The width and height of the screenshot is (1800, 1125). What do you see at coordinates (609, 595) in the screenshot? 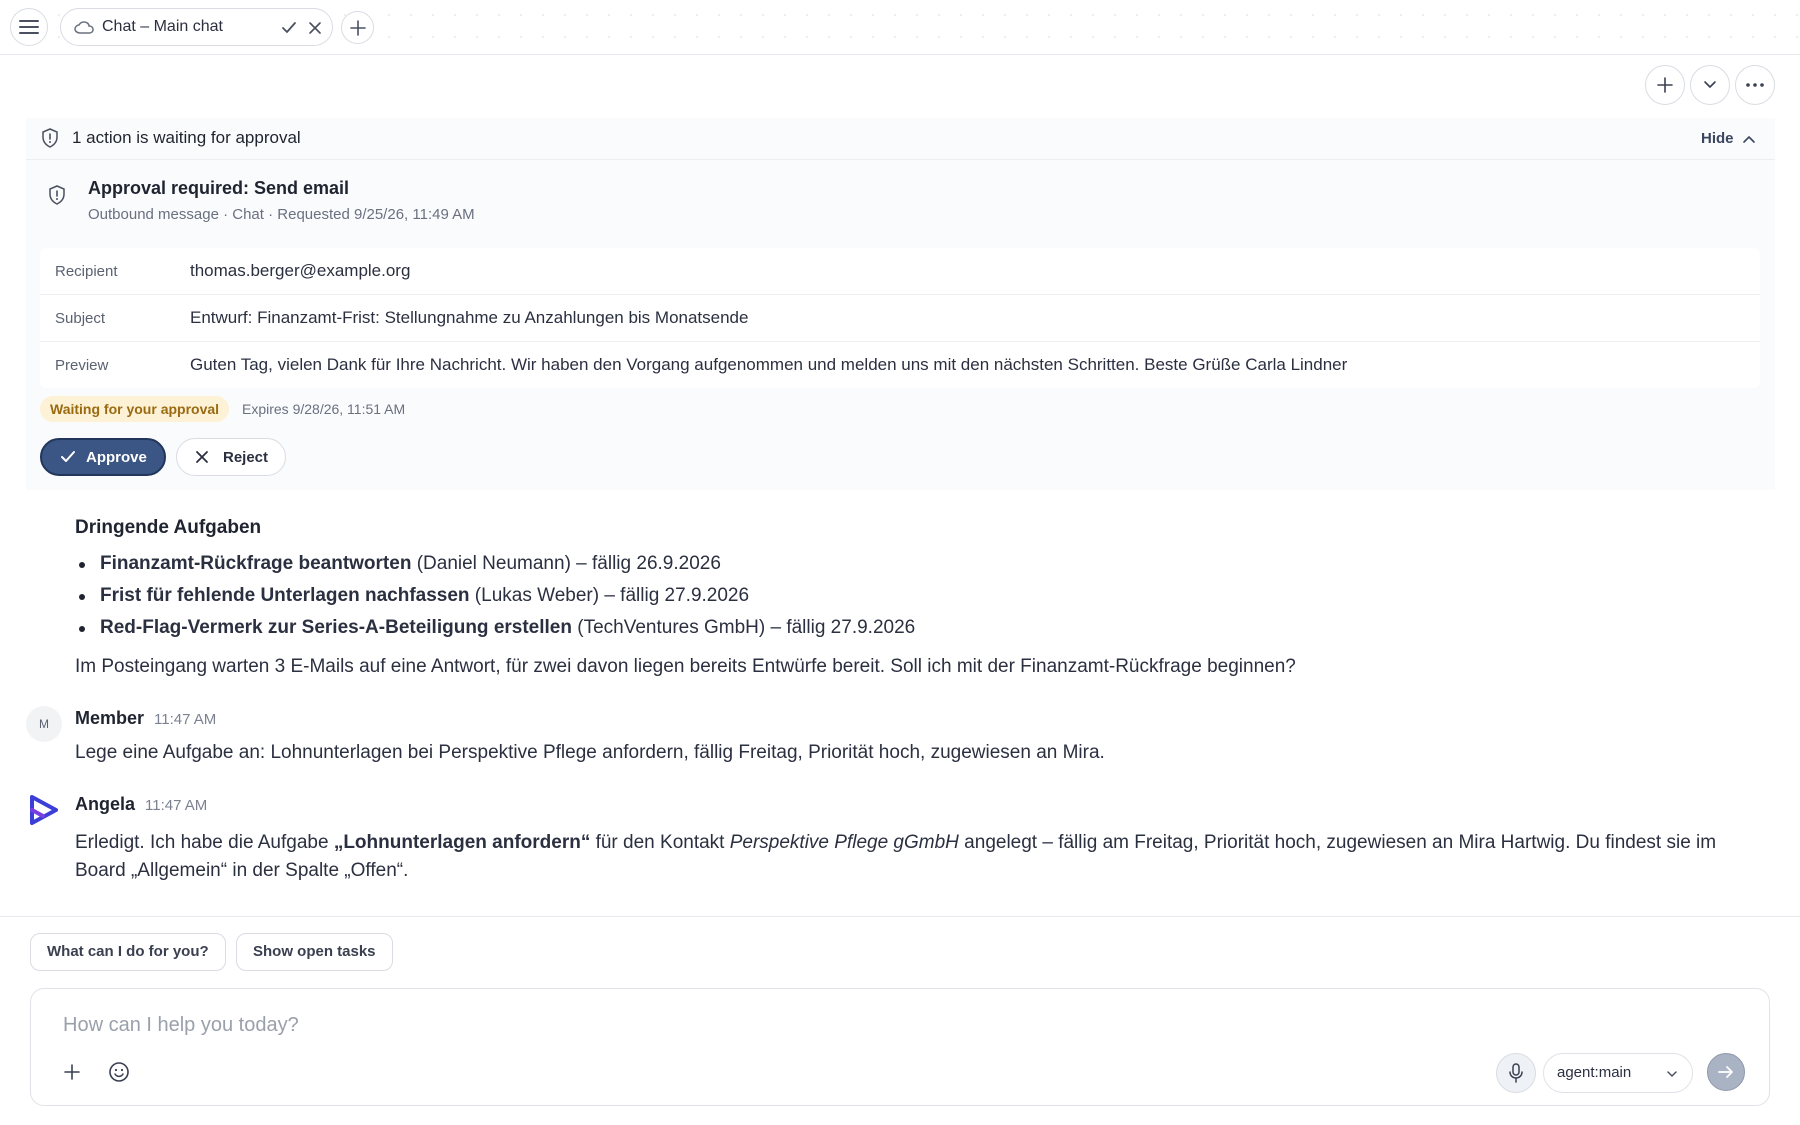
I see `task-detail: (Lukas Weber) – fällig 27.9.2026` at bounding box center [609, 595].